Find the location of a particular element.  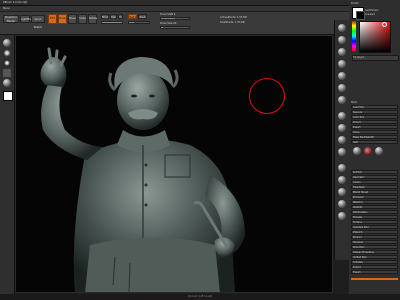

draw-size-label: Draw Size 64 is located at coordinates (168, 23).